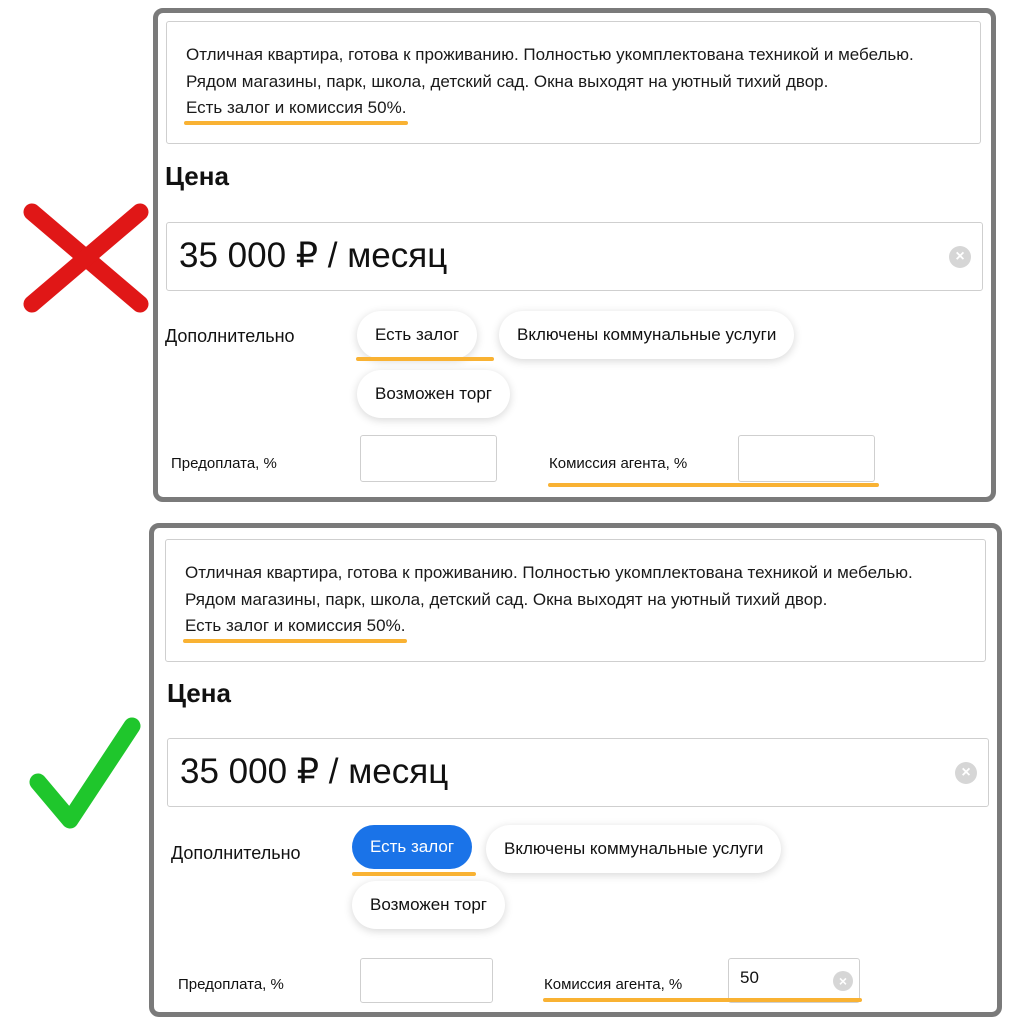 Image resolution: width=1017 pixels, height=1033 pixels. Describe the element at coordinates (843, 981) in the screenshot. I see `clear-commission-icon: ×` at that location.